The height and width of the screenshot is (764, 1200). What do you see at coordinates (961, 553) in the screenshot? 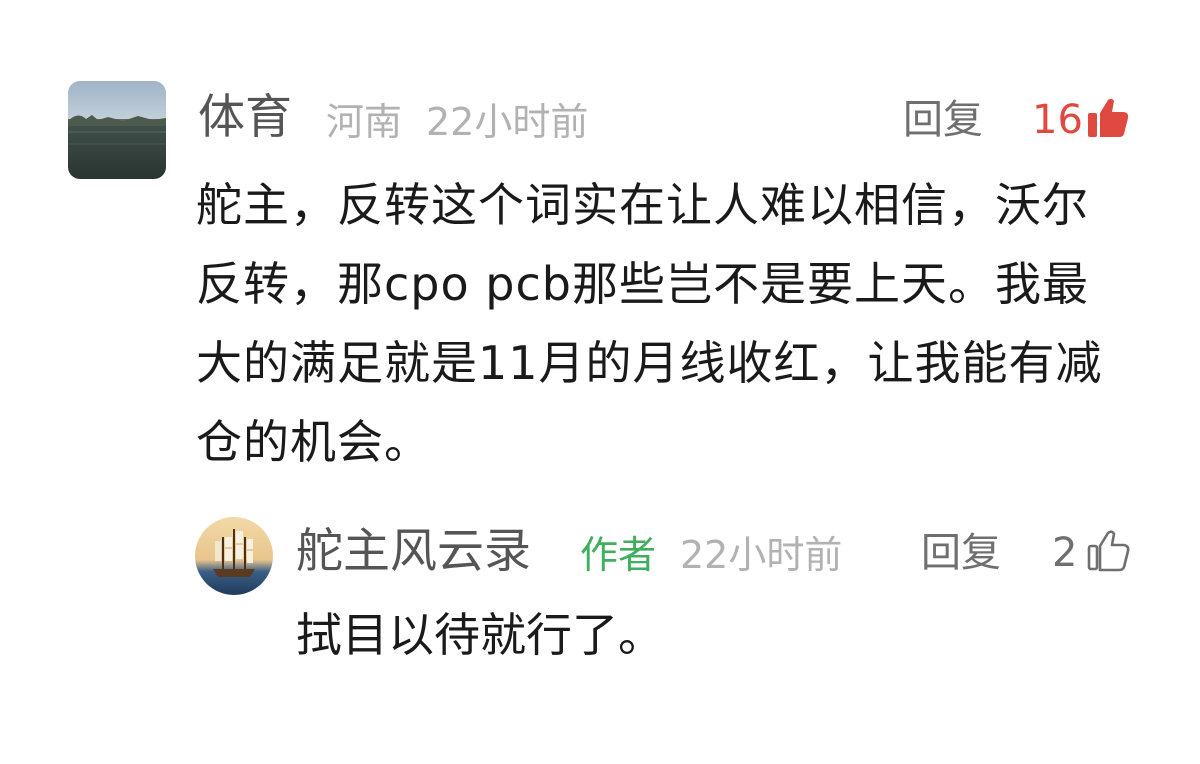
I see `reply-reply-button: 回复` at bounding box center [961, 553].